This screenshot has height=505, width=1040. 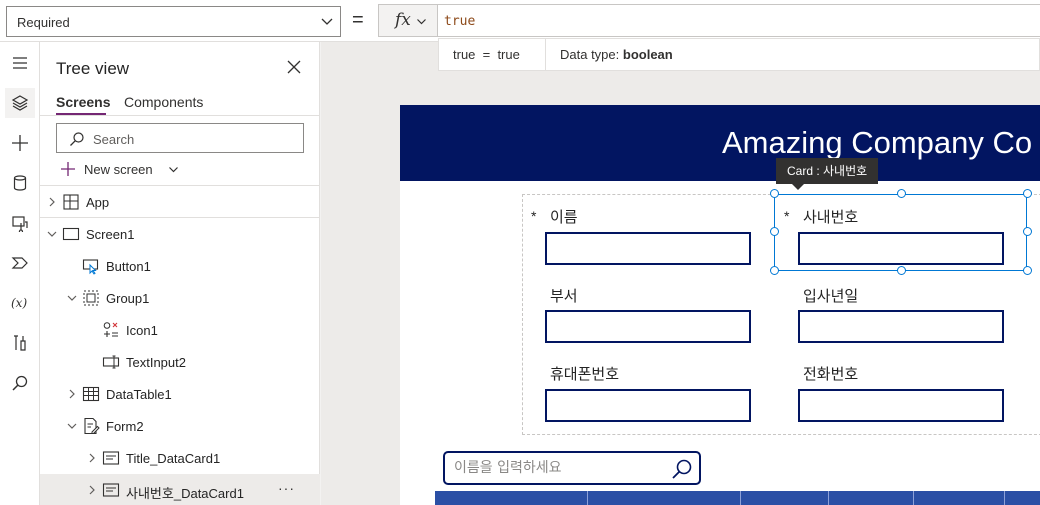 What do you see at coordinates (403, 20) in the screenshot?
I see `fx-icon: fx` at bounding box center [403, 20].